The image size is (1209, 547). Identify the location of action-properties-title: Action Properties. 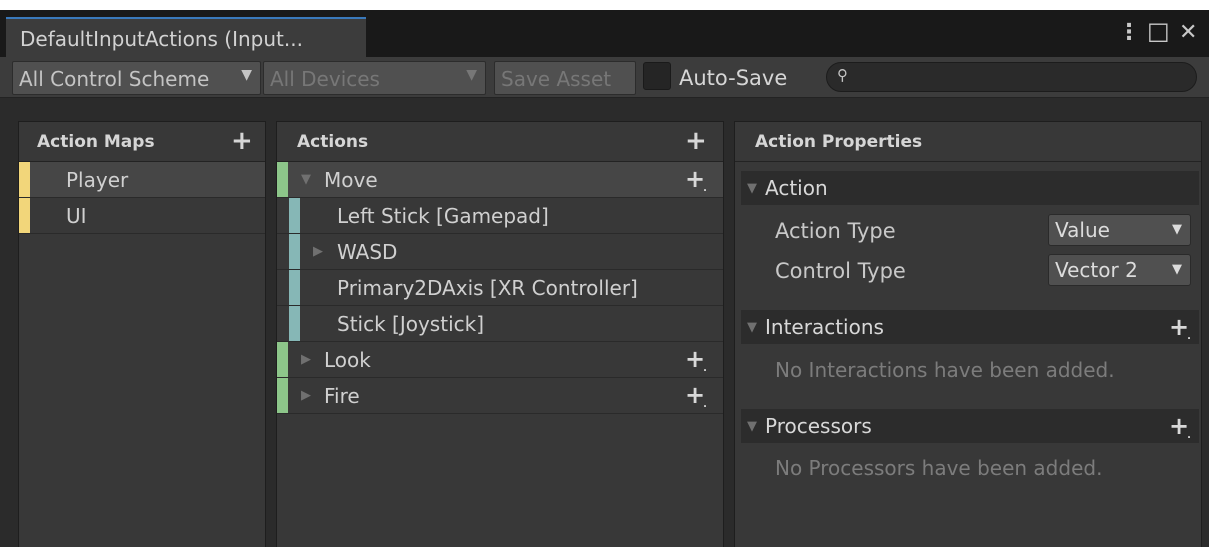
(839, 142).